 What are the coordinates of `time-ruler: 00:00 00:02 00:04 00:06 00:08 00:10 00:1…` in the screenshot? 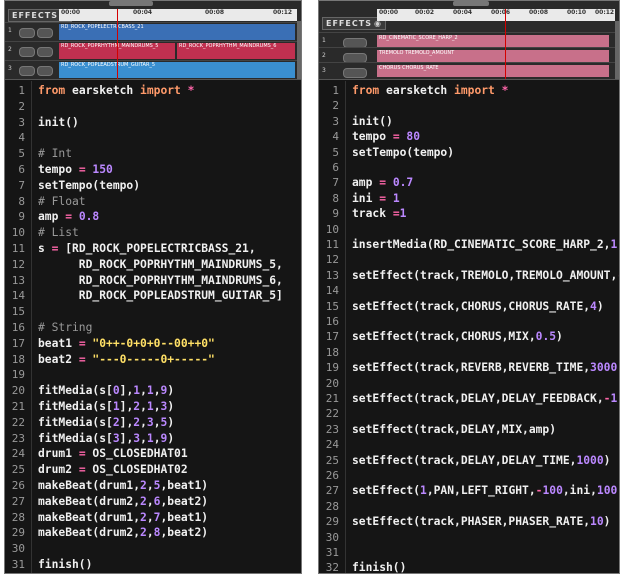 It's located at (496, 15).